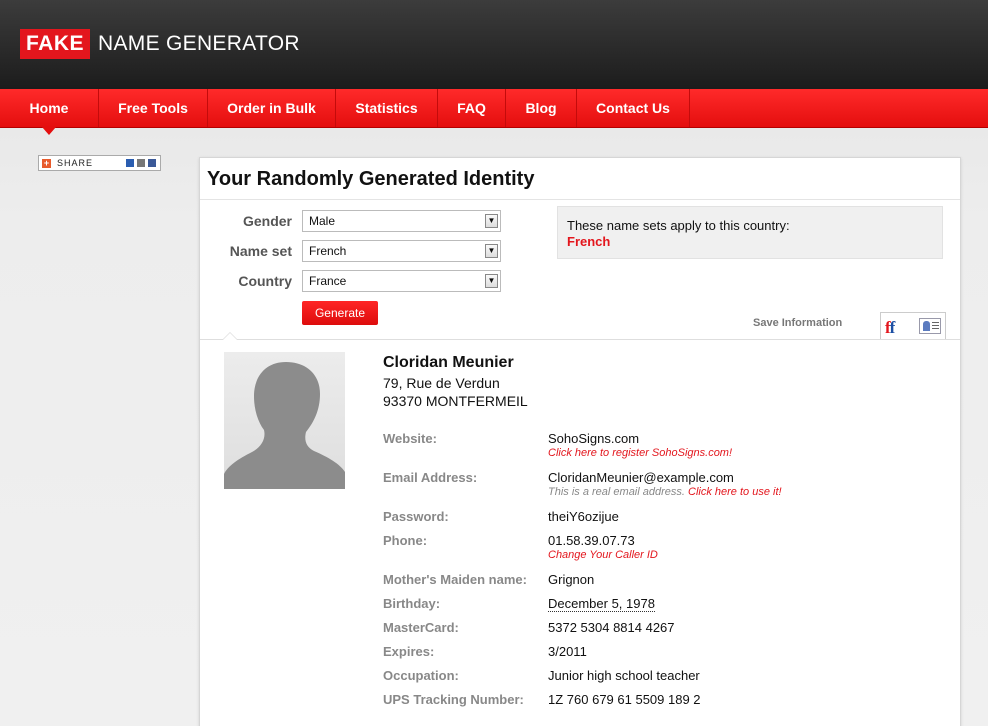  I want to click on digg-icon, so click(141, 163).